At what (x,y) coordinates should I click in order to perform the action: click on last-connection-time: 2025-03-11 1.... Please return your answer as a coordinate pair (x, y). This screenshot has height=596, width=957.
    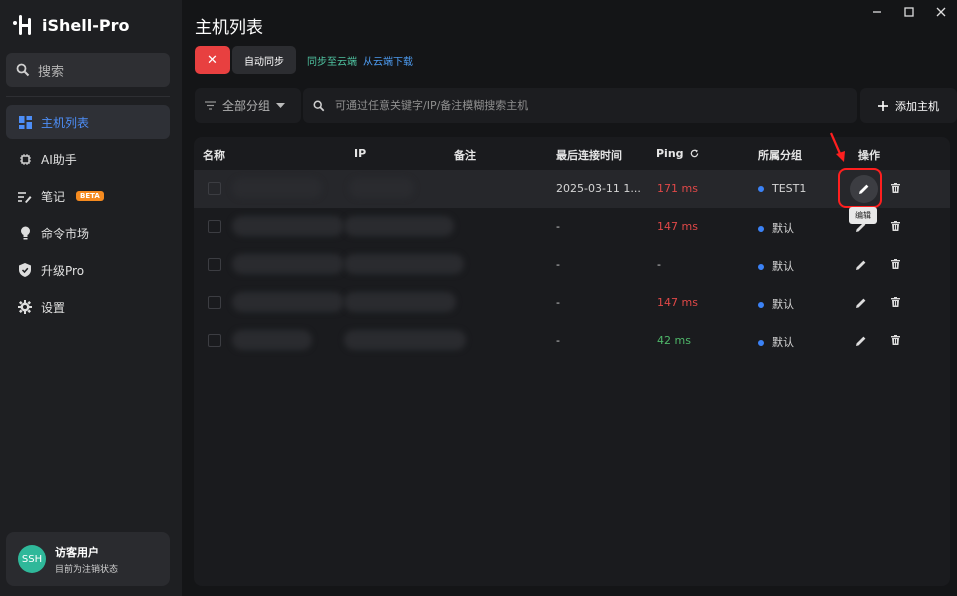
    Looking at the image, I should click on (598, 188).